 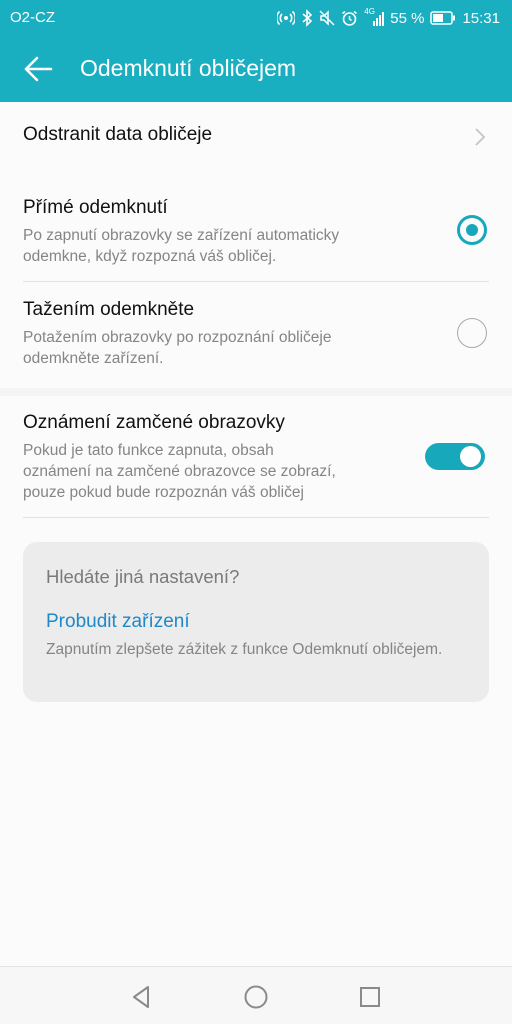 I want to click on status-icons: 4G 55 % 15:31, so click(x=388, y=18).